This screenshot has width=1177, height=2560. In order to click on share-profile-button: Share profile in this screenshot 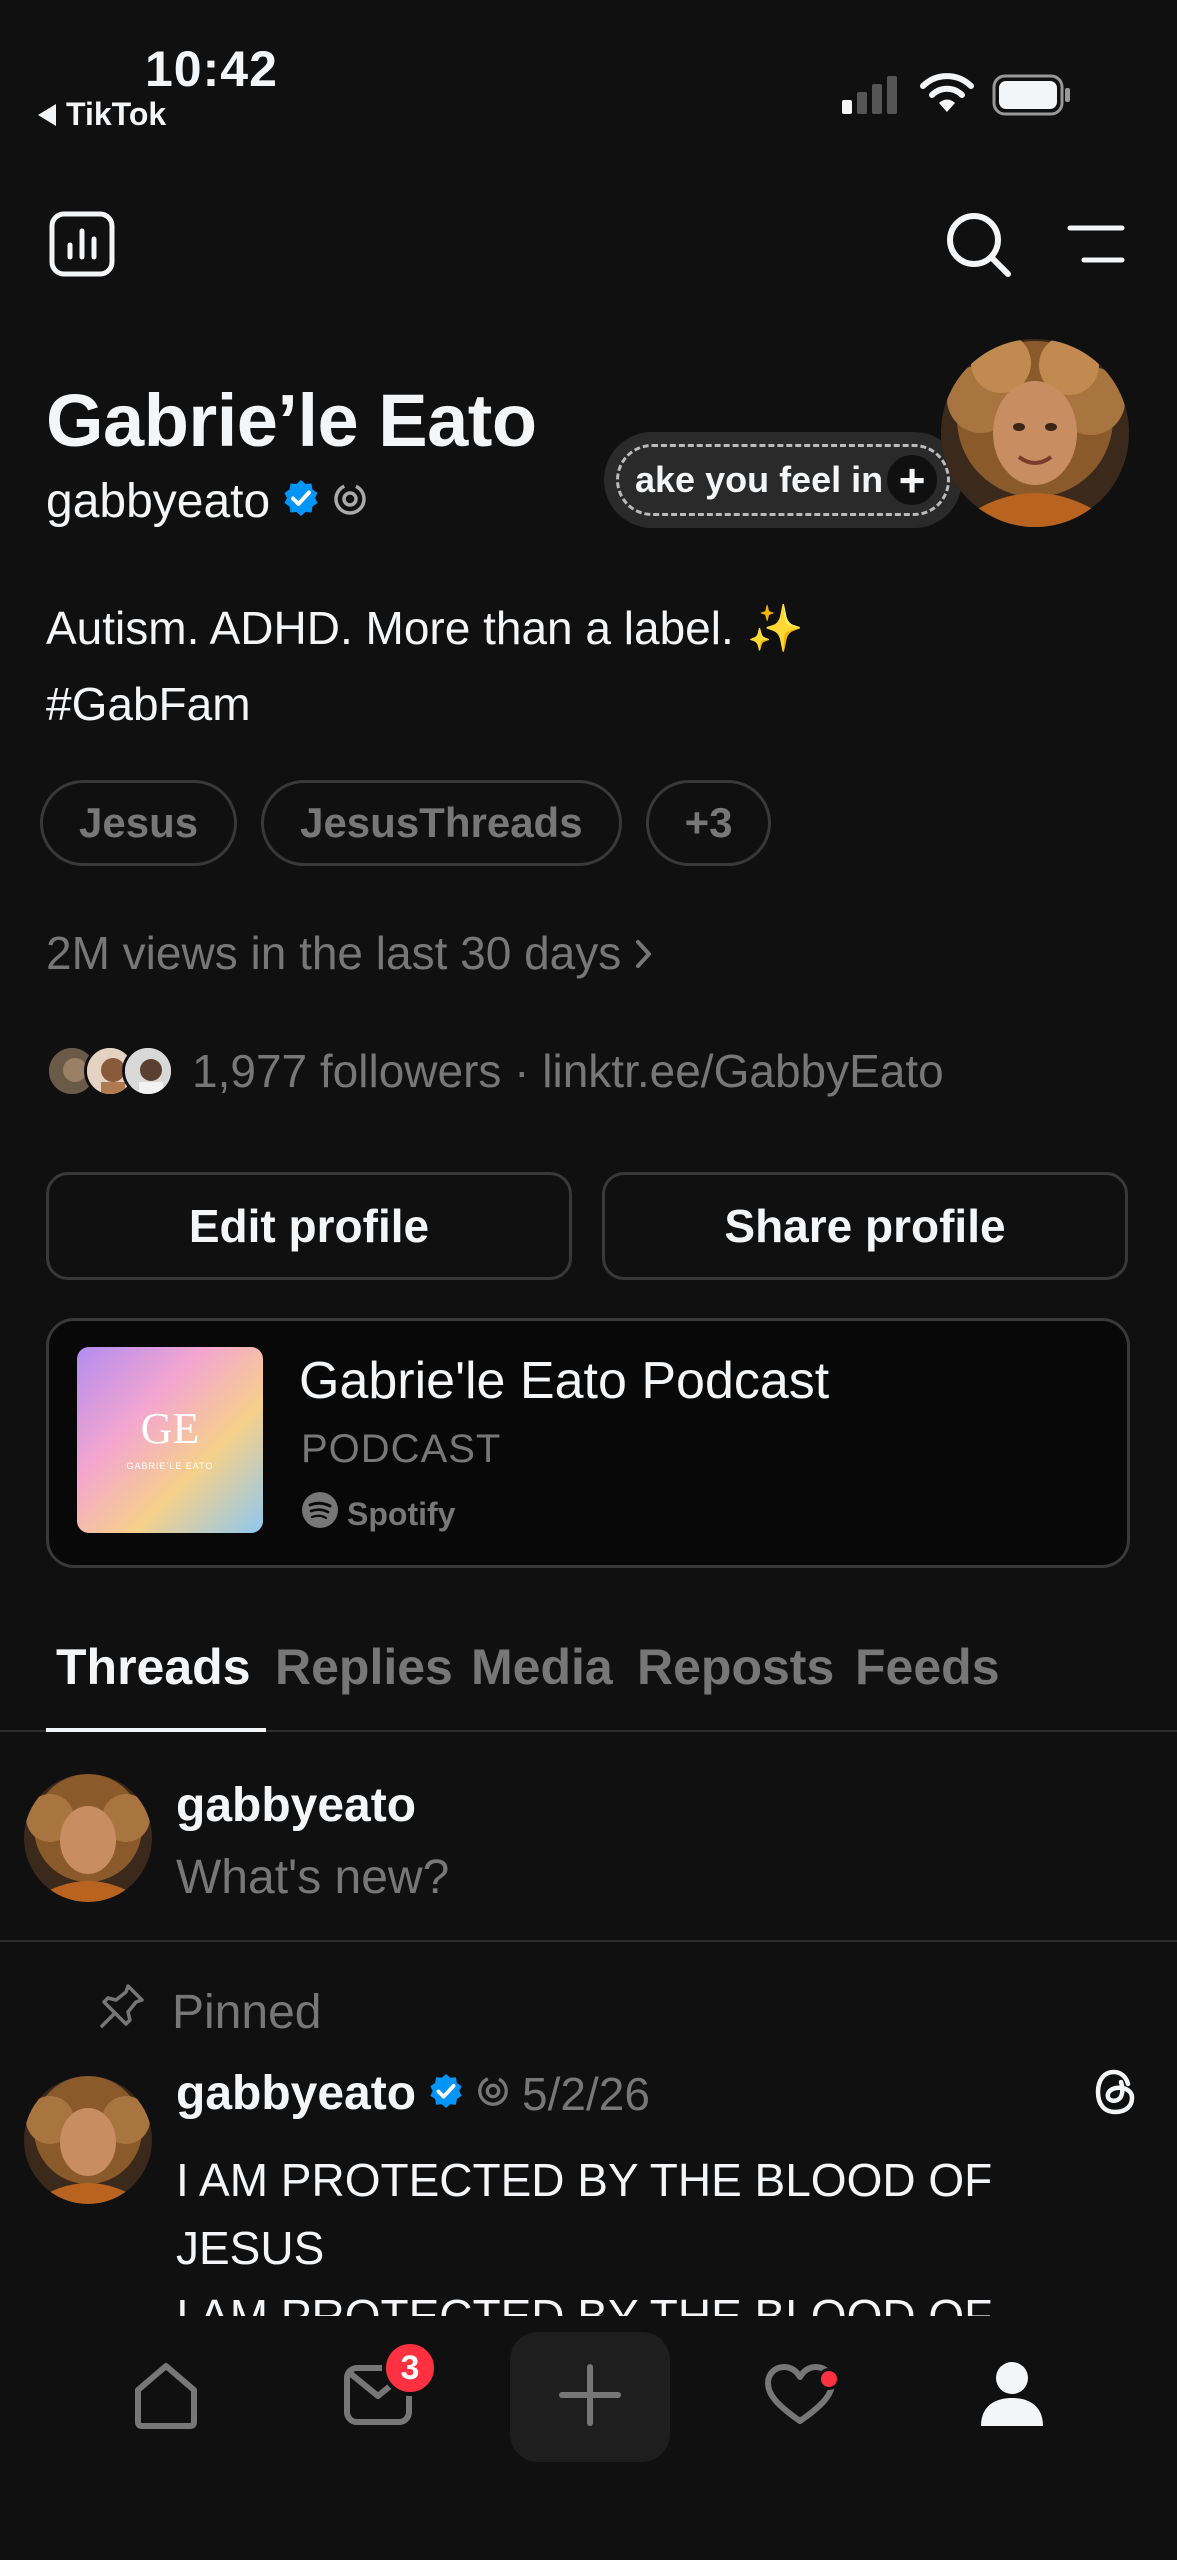, I will do `click(865, 1226)`.